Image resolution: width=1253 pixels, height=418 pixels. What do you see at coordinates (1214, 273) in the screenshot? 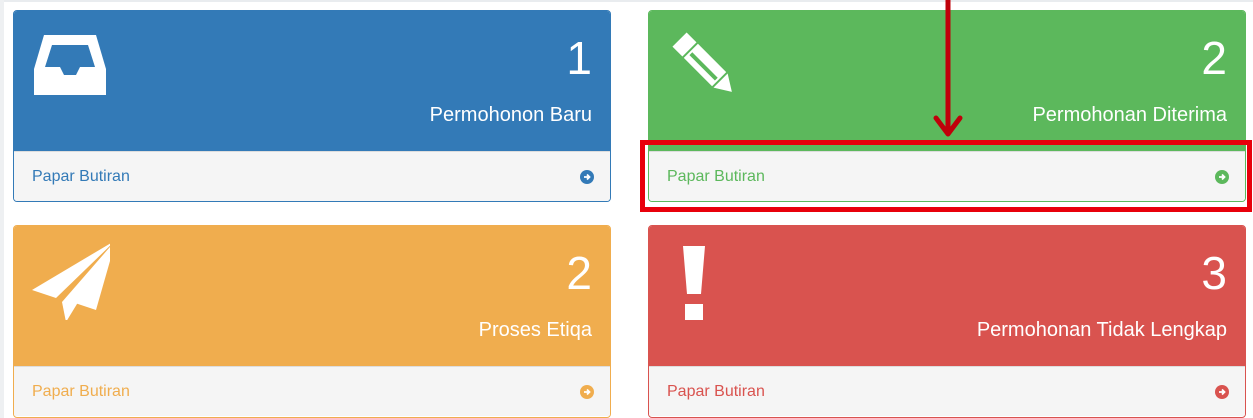
I see `panel-count: 3` at bounding box center [1214, 273].